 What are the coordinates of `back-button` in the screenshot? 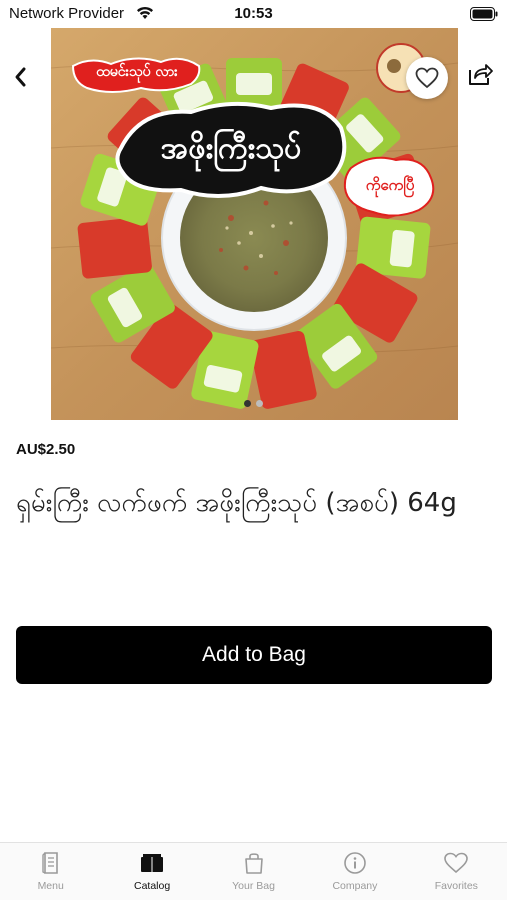 It's located at (20, 77).